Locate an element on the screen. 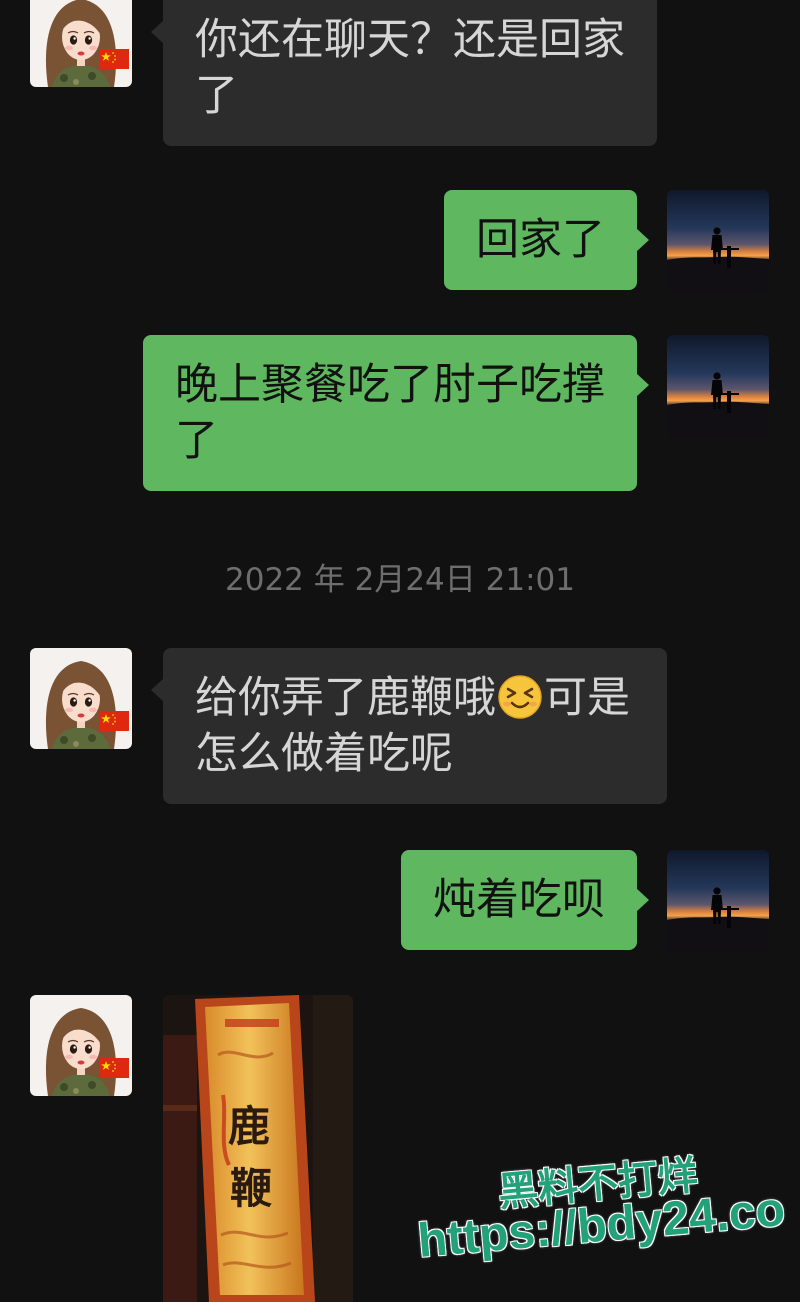  chat-timestamp: 2022 年 2月24日 21:01 is located at coordinates (400, 580).